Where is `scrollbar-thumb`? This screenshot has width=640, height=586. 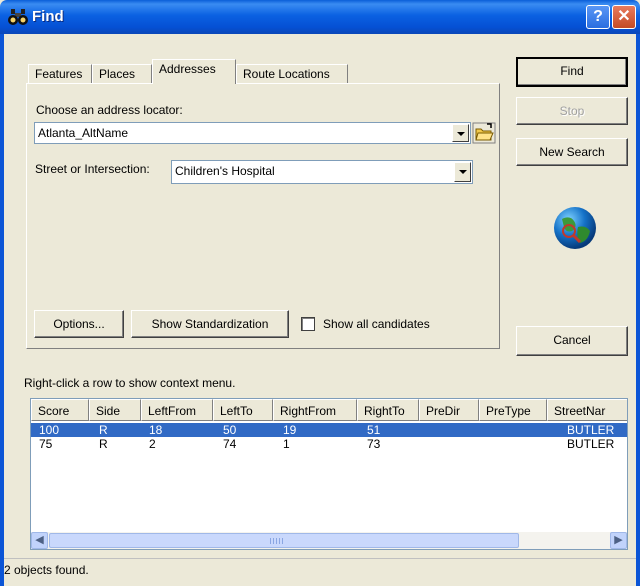
scrollbar-thumb is located at coordinates (284, 540).